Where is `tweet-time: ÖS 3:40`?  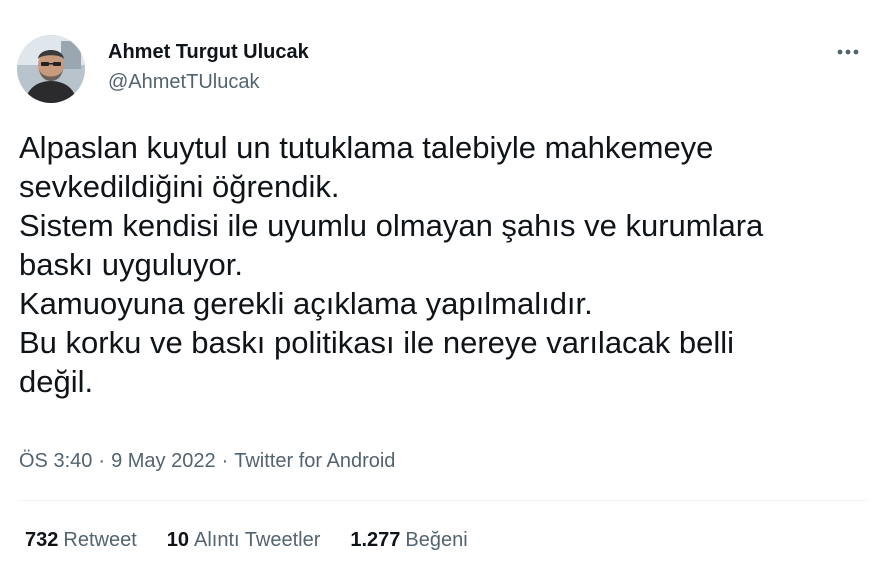
tweet-time: ÖS 3:40 is located at coordinates (55, 461).